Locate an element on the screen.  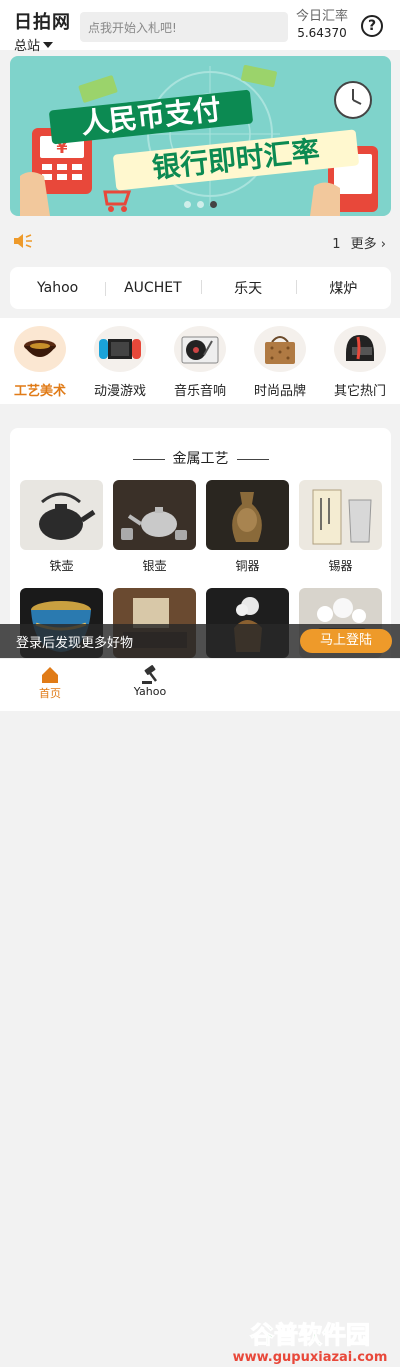
item-label: 铁壶 is located at coordinates (61, 566).